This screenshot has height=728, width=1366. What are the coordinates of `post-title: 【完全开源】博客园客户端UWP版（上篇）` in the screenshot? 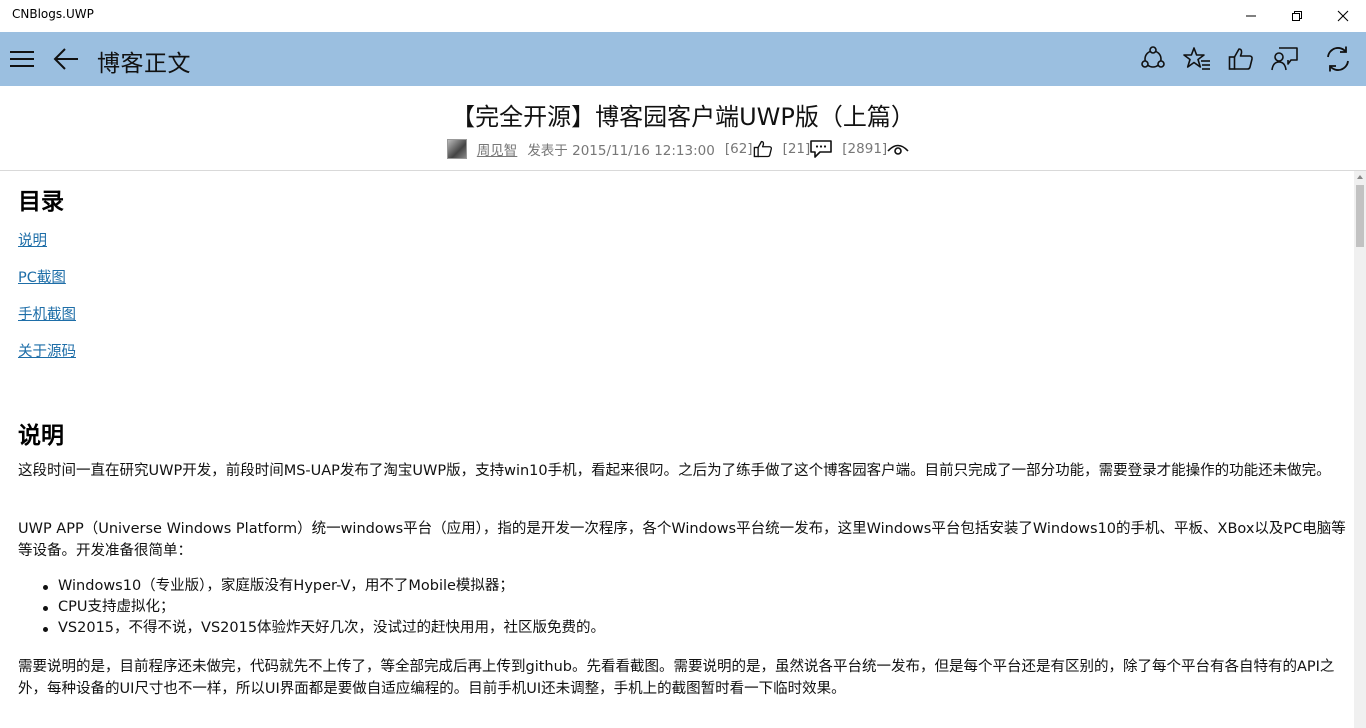 It's located at (683, 117).